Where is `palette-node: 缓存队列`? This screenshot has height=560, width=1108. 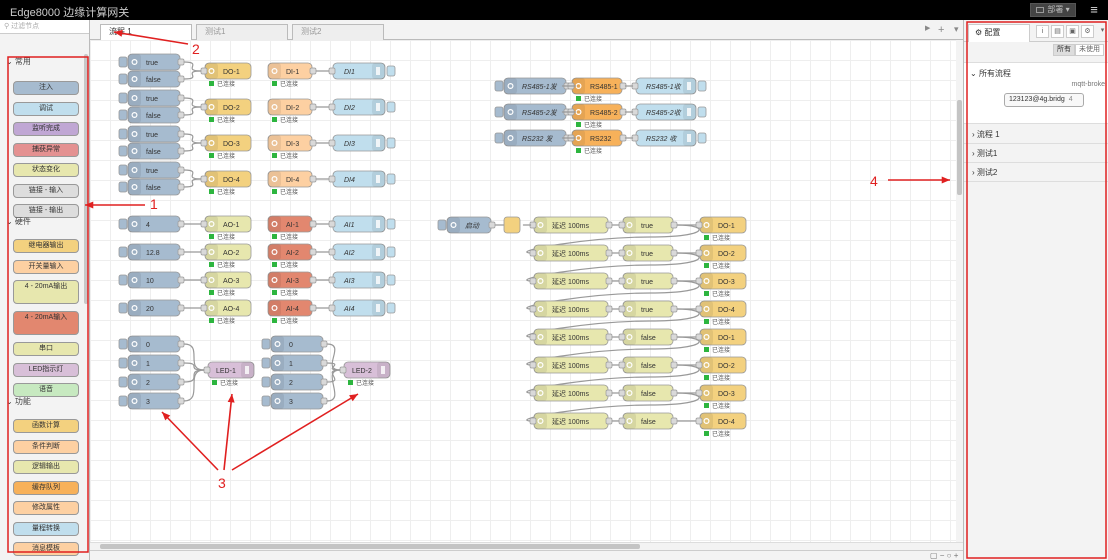
palette-node: 缓存队列 is located at coordinates (46, 487).